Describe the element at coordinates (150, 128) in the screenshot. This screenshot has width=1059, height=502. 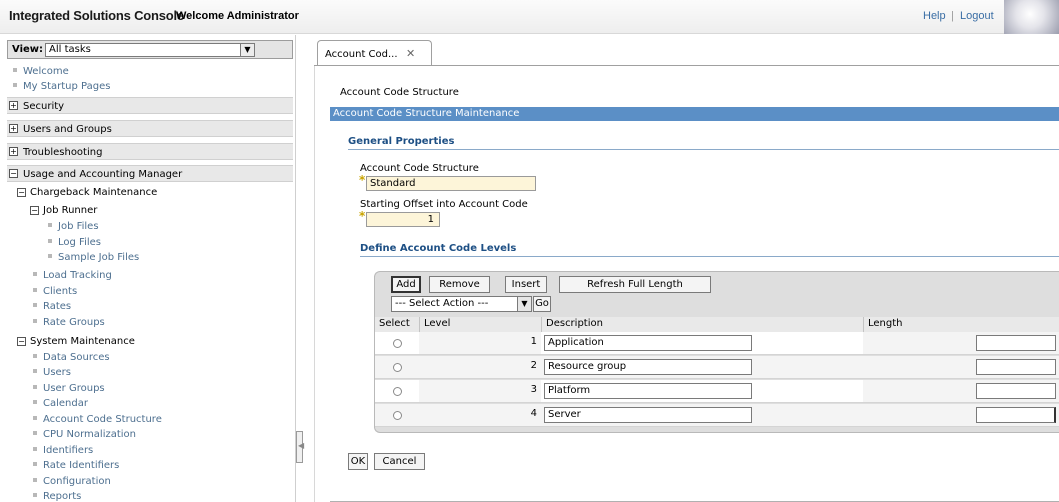
I see `nav-section-users-groups: + Users and Groups` at that location.